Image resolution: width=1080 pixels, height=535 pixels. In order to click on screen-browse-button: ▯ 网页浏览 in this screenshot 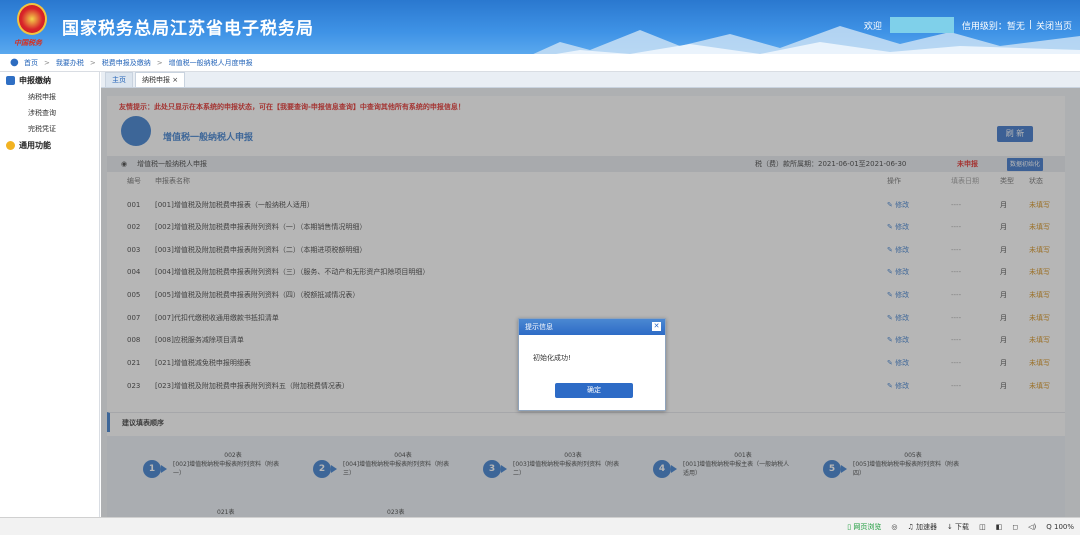, I will do `click(864, 527)`.